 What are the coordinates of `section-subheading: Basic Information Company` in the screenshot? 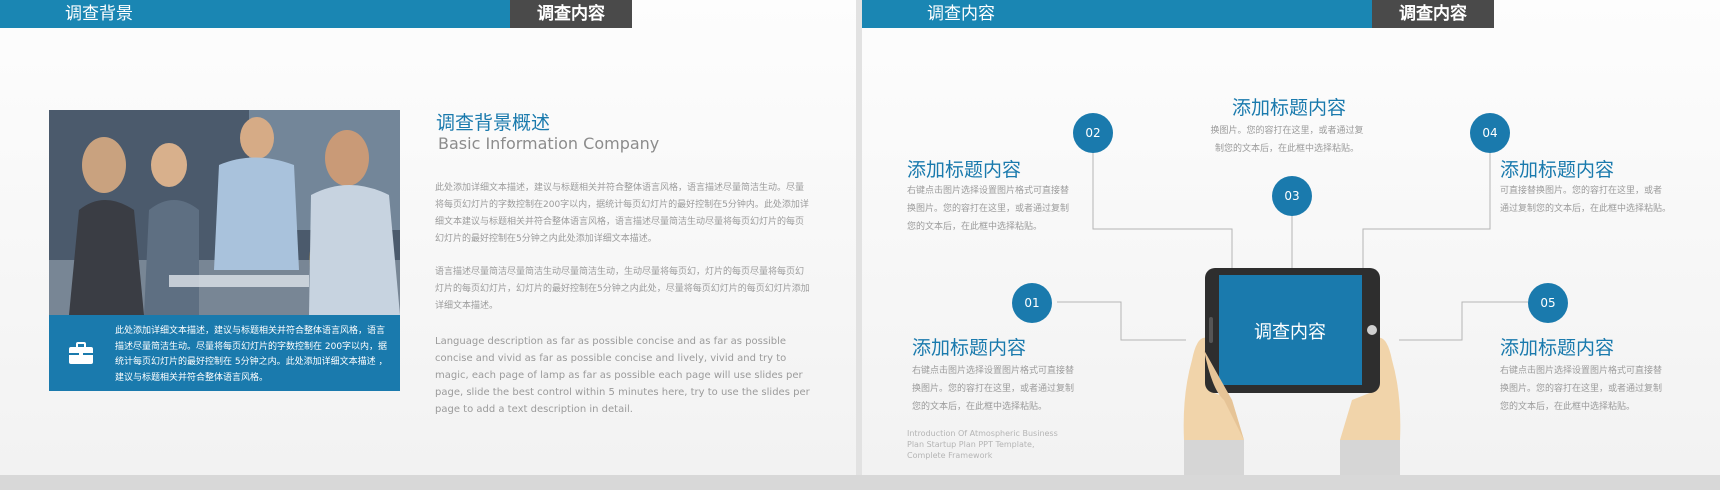 It's located at (549, 143).